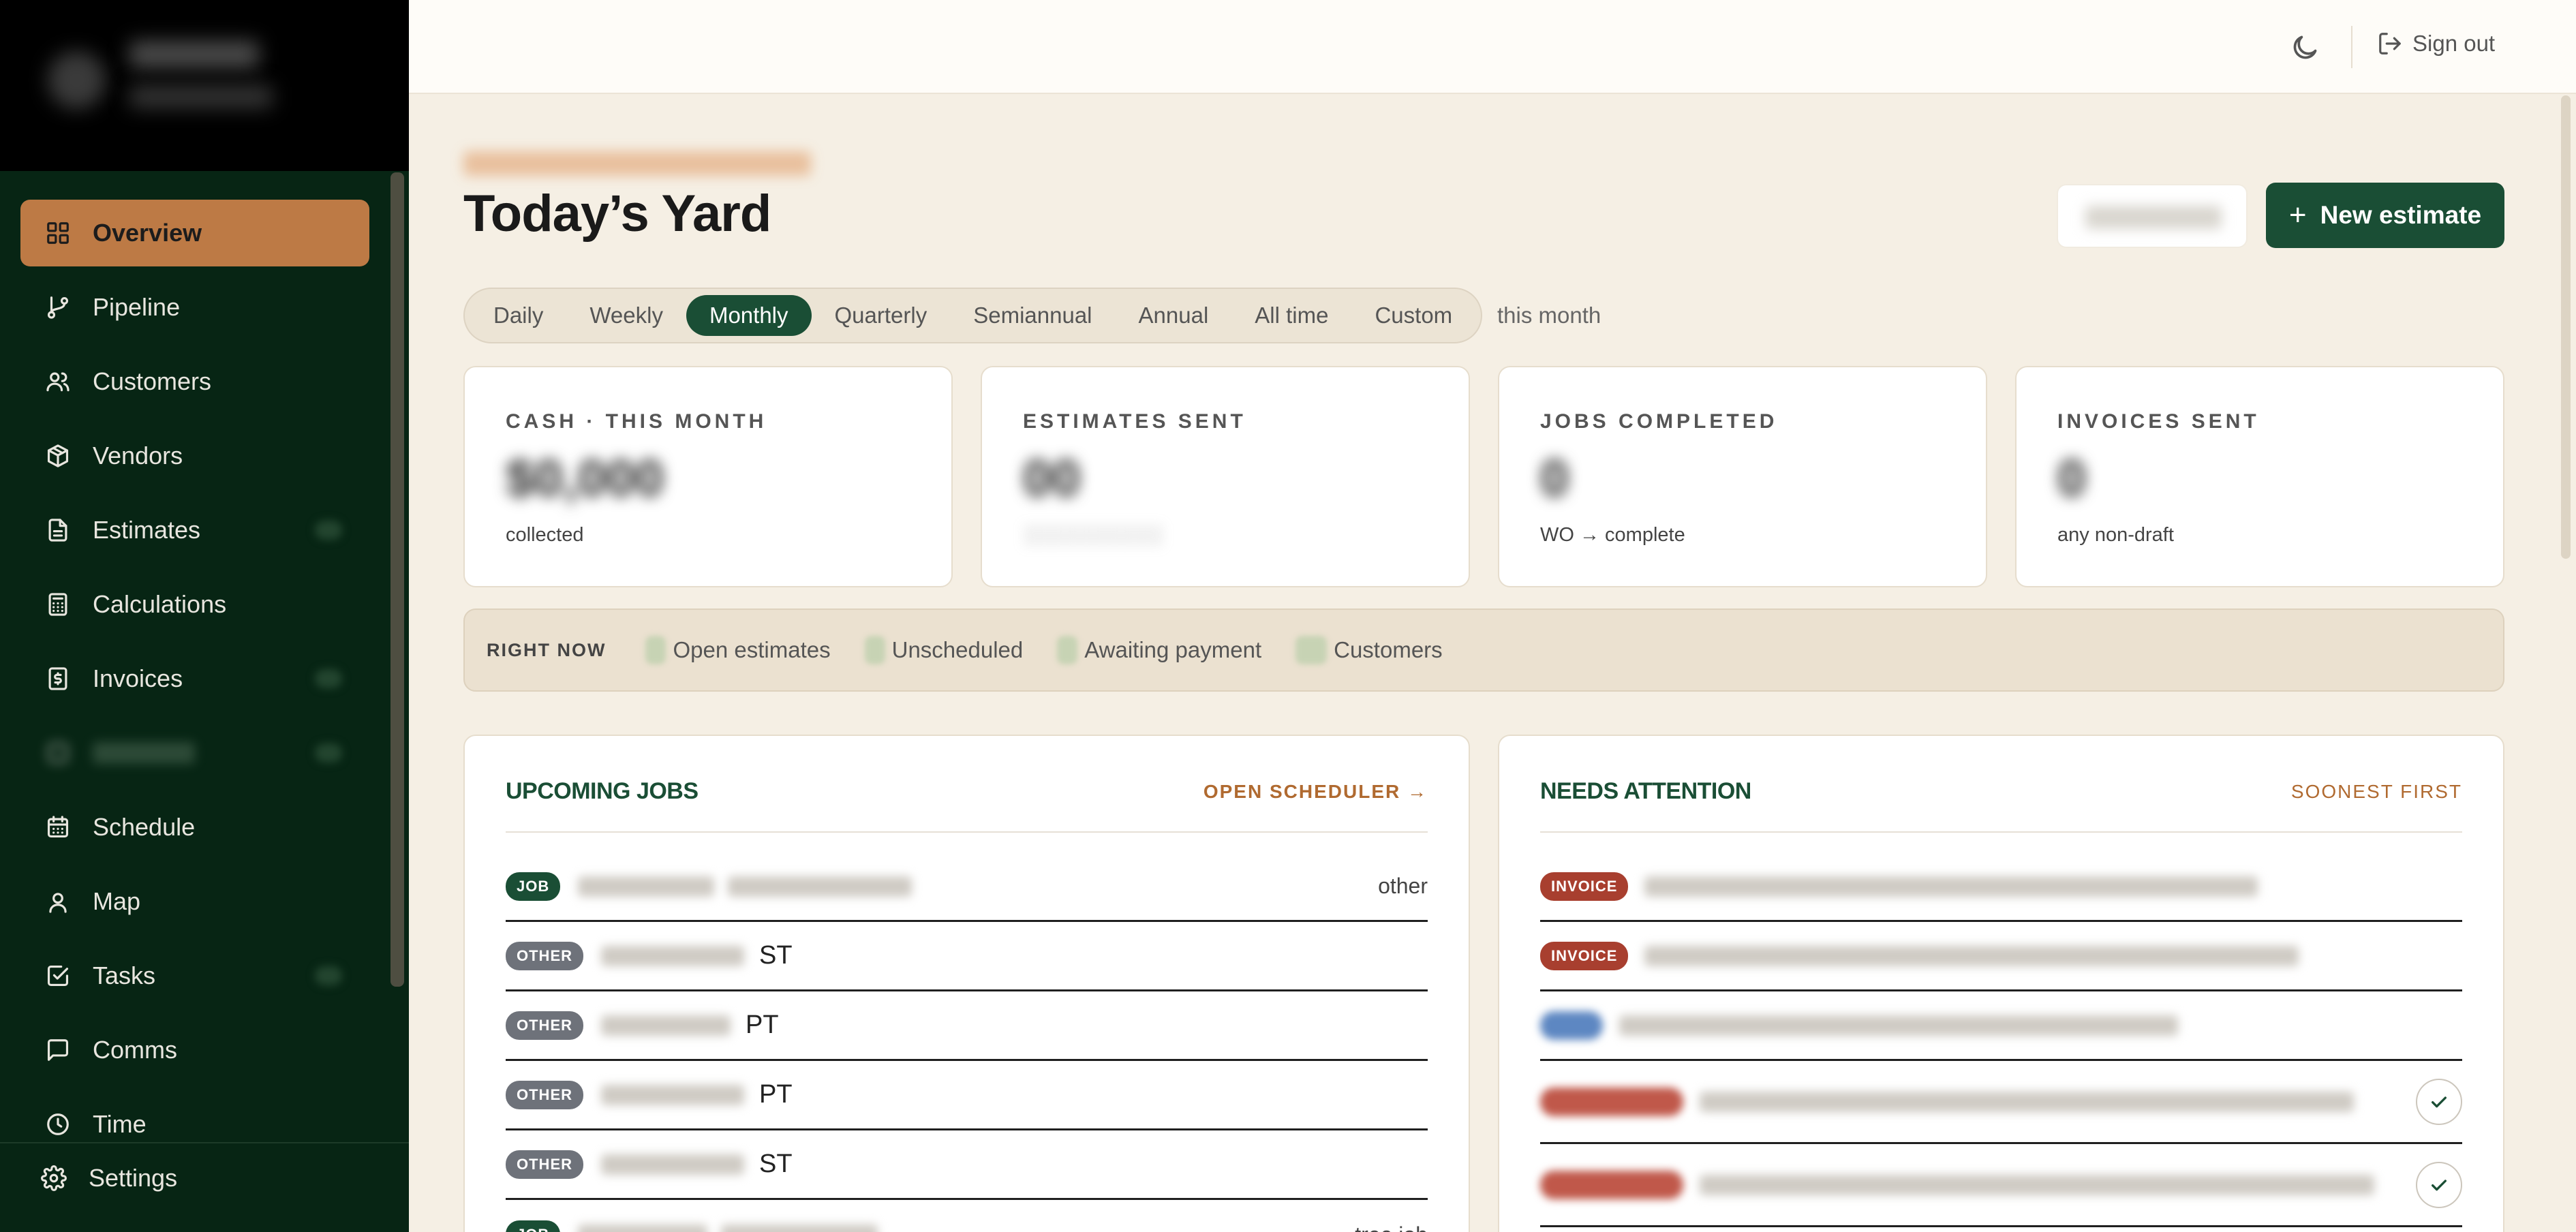 Image resolution: width=2576 pixels, height=1232 pixels. Describe the element at coordinates (1174, 315) in the screenshot. I see `tab-annual: Annual` at that location.